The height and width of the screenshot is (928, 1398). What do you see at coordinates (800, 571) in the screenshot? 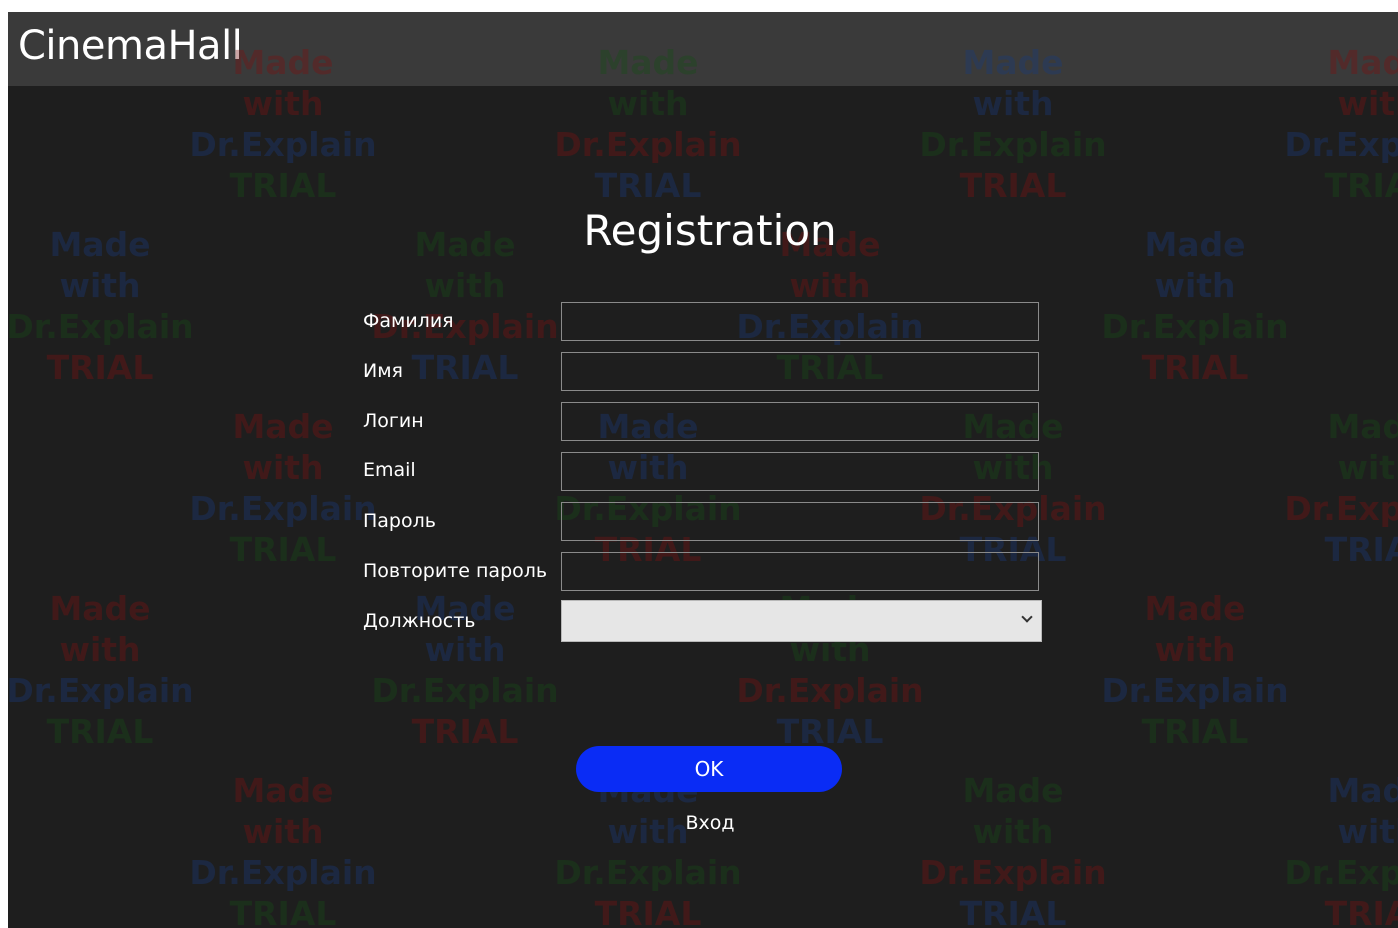
I see `repeat-password-field` at bounding box center [800, 571].